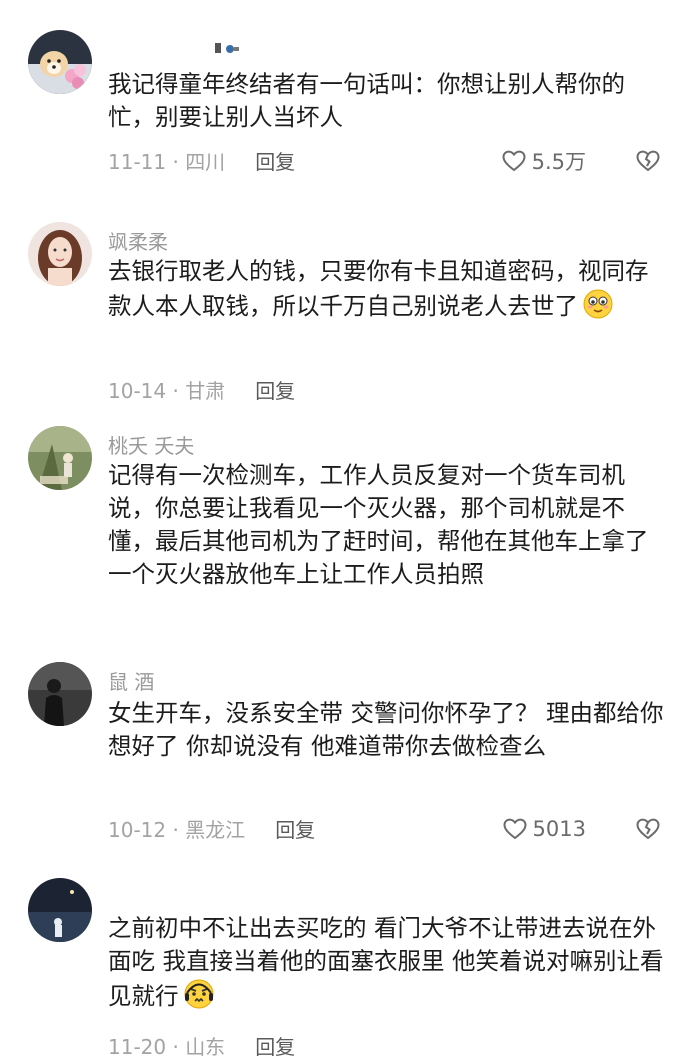  I want to click on like-button: 5013, so click(544, 829).